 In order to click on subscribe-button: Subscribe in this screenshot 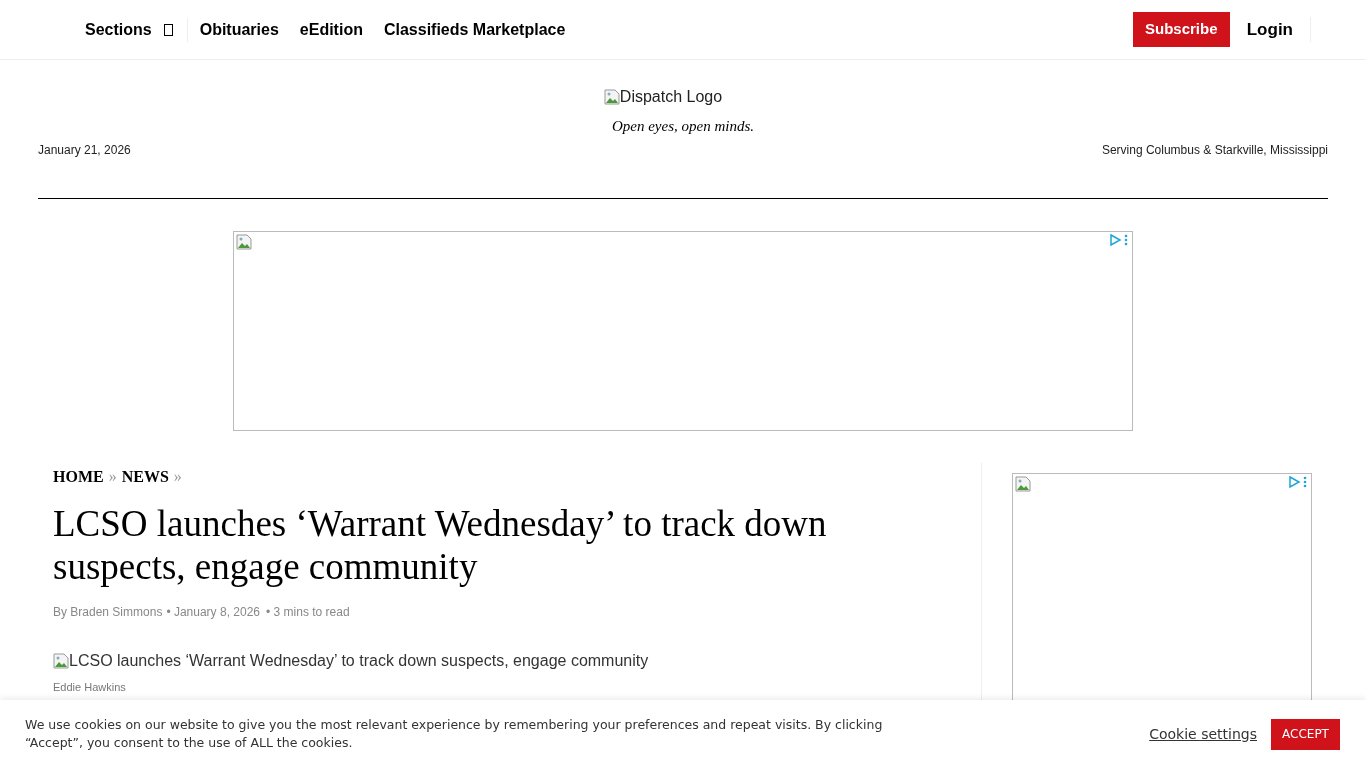, I will do `click(1181, 29)`.